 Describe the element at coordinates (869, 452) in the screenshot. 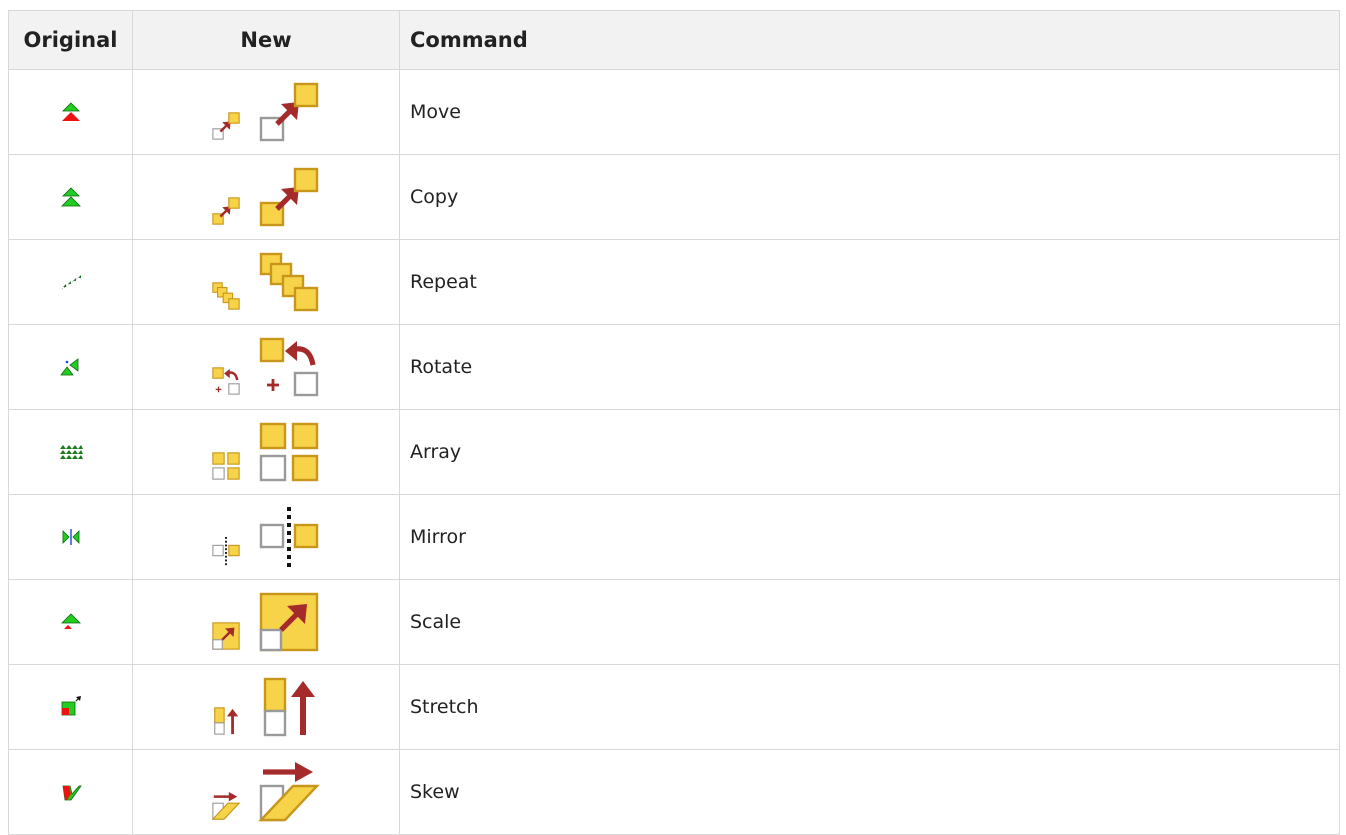

I see `command-name: Array` at that location.